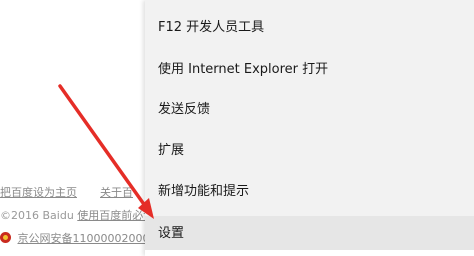 The height and width of the screenshot is (256, 474). I want to click on police-record-link: 京公网安备11000002000, so click(84, 238).